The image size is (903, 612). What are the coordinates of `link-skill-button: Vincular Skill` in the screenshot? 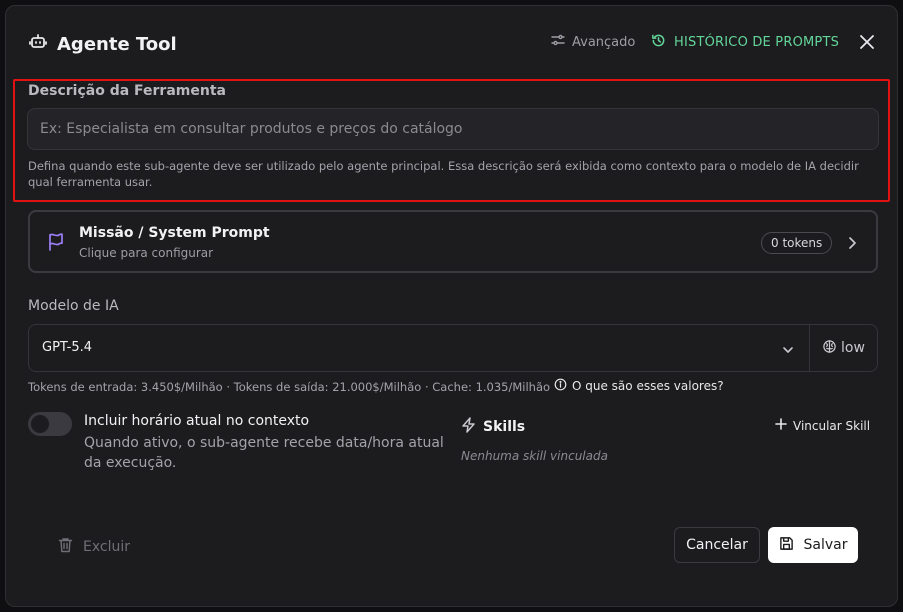 It's located at (822, 425).